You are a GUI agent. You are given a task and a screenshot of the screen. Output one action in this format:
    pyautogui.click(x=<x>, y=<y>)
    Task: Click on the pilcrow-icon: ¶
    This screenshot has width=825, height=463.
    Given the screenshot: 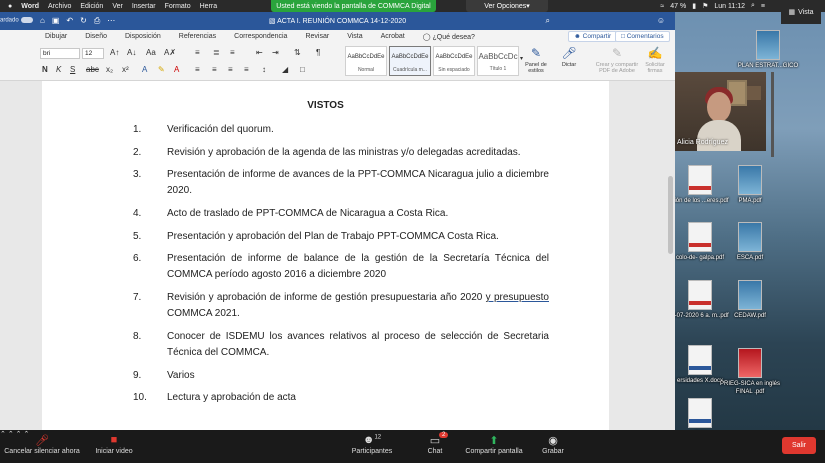 What is the action you would take?
    pyautogui.click(x=318, y=52)
    